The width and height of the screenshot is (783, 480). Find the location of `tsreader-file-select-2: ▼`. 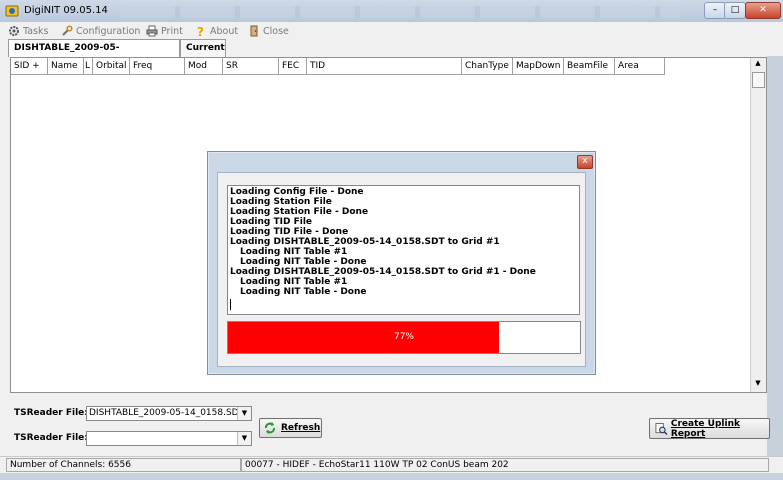

tsreader-file-select-2: ▼ is located at coordinates (169, 438).